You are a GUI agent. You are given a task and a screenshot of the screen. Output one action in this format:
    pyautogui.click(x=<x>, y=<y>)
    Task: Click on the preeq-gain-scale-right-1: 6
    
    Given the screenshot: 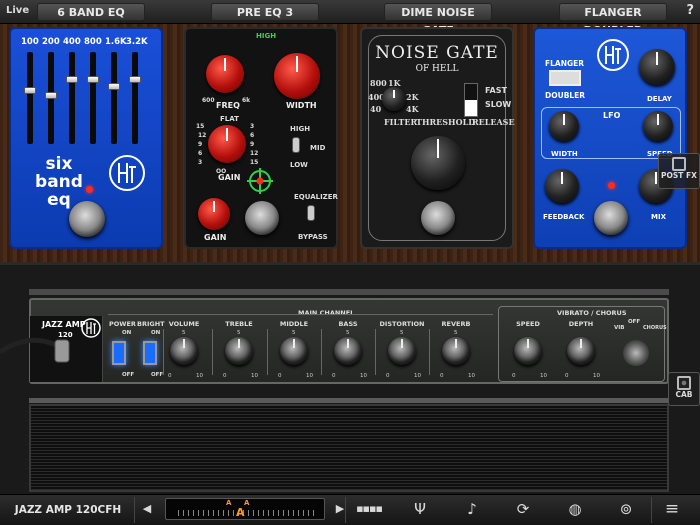 What is the action you would take?
    pyautogui.click(x=252, y=135)
    